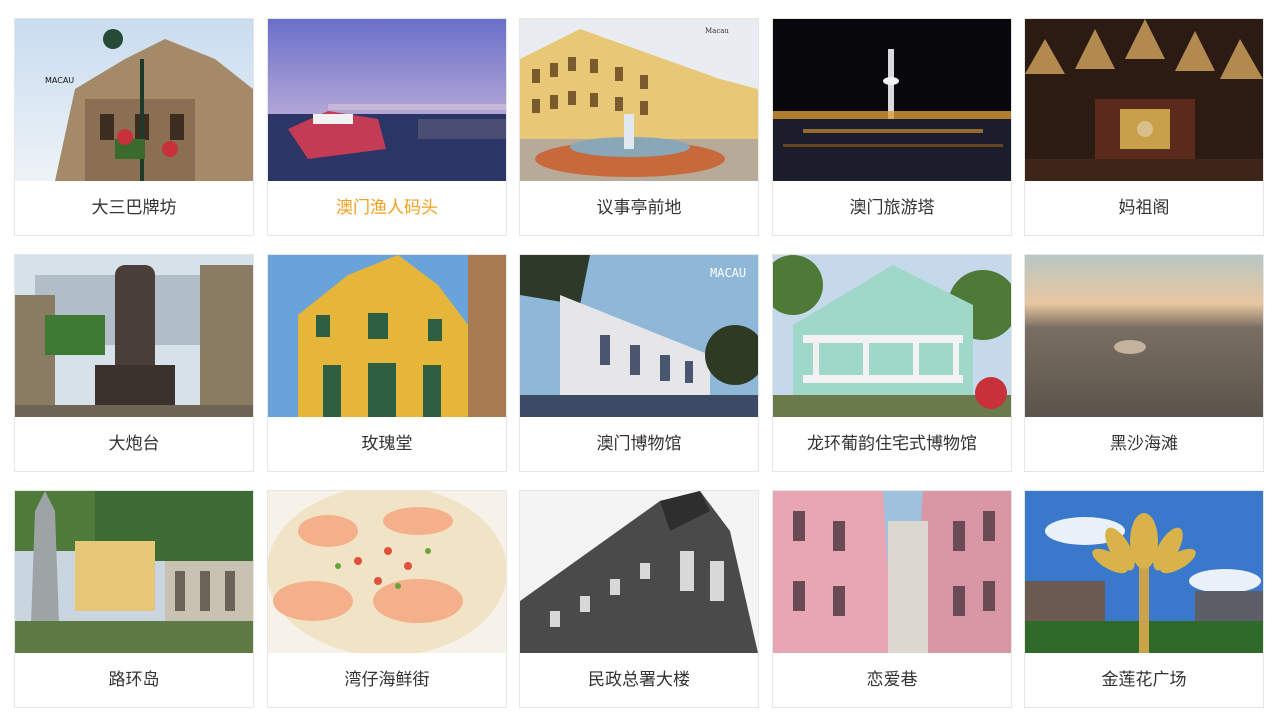  I want to click on attraction-name: 澳门博物馆, so click(639, 444).